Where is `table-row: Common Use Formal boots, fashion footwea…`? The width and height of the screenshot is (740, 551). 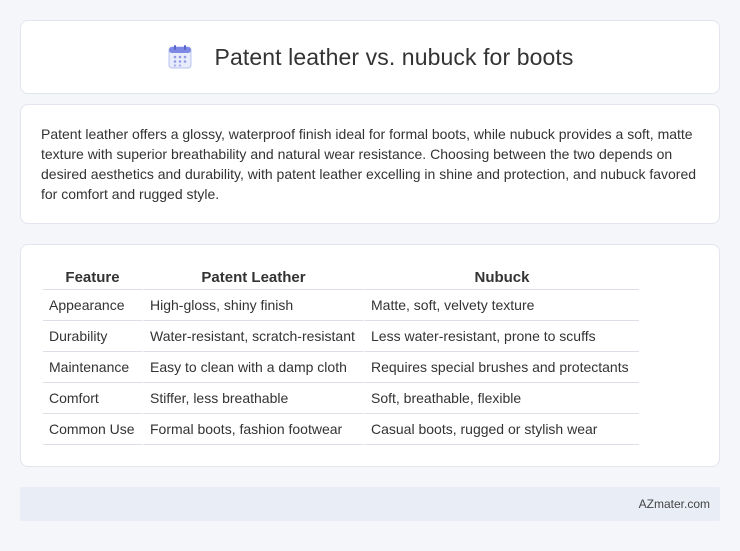 table-row: Common Use Formal boots, fashion footwea… is located at coordinates (341, 429).